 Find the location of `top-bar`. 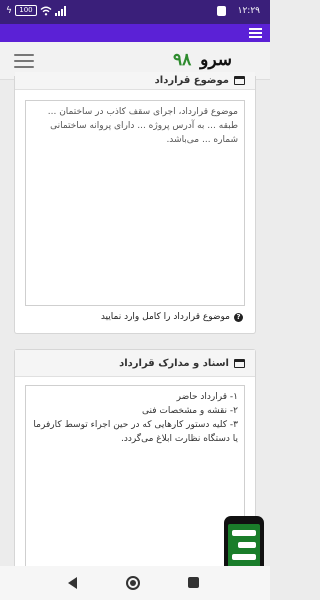

top-bar is located at coordinates (135, 33).